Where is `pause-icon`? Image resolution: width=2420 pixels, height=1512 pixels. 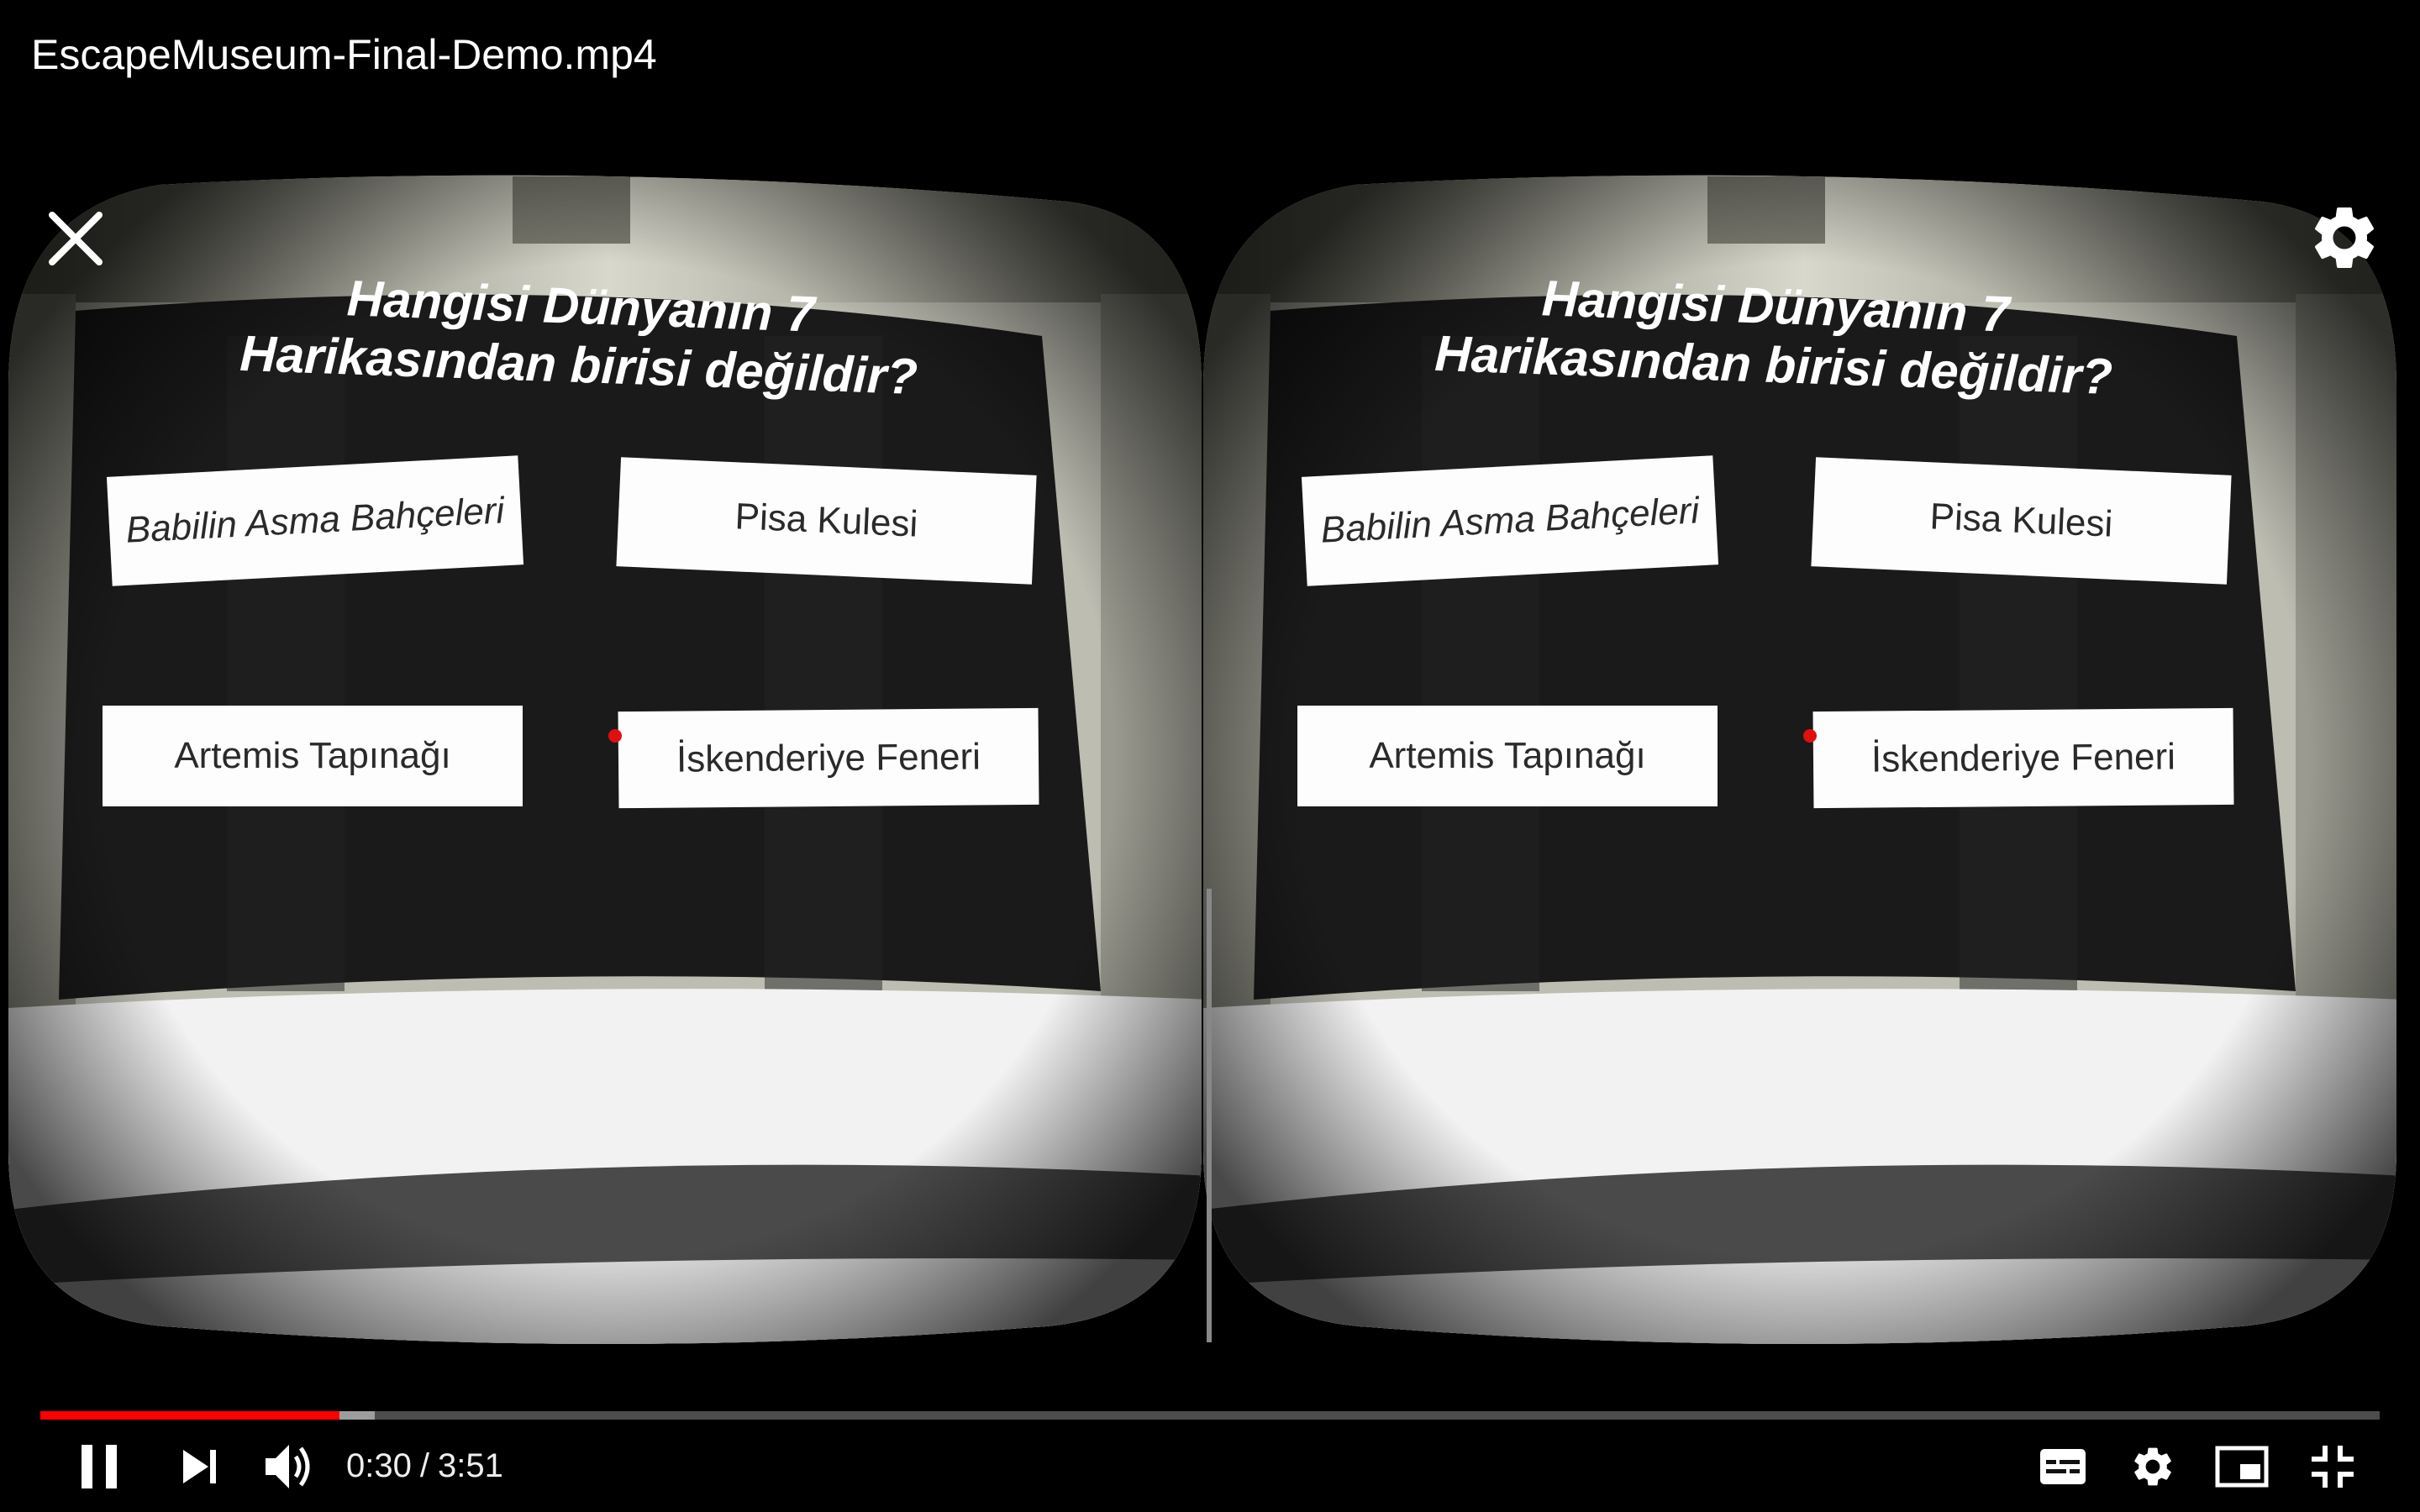
pause-icon is located at coordinates (99, 1466).